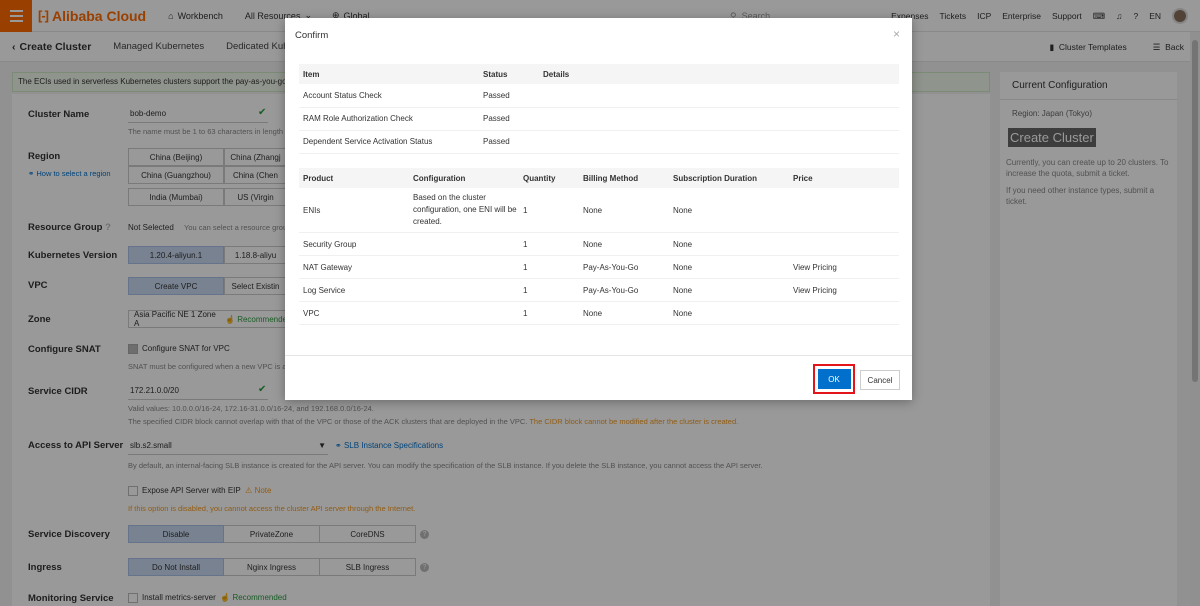  Describe the element at coordinates (389, 142) in the screenshot. I see `check-item: Dependent Service Activation Status` at that location.